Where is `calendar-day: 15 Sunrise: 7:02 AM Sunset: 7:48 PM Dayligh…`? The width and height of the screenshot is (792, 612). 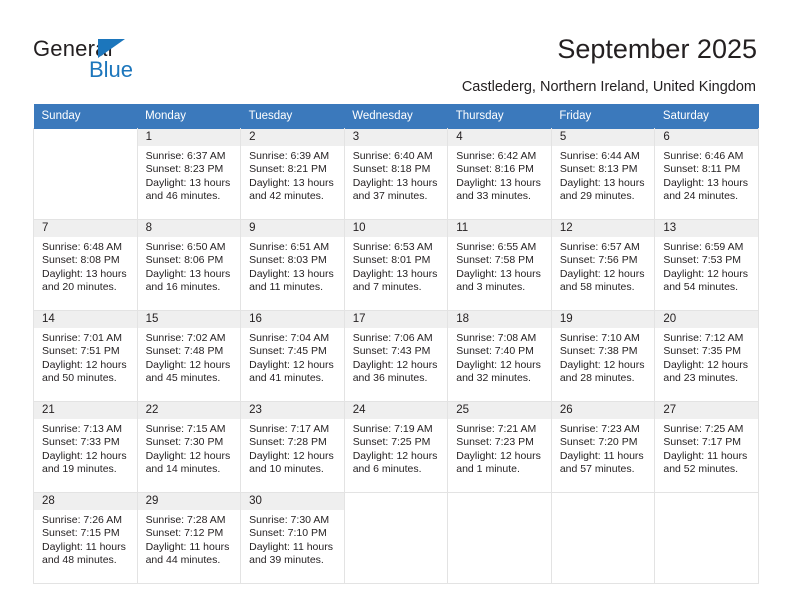
calendar-day: 15 Sunrise: 7:02 AM Sunset: 7:48 PM Dayligh… is located at coordinates (189, 356).